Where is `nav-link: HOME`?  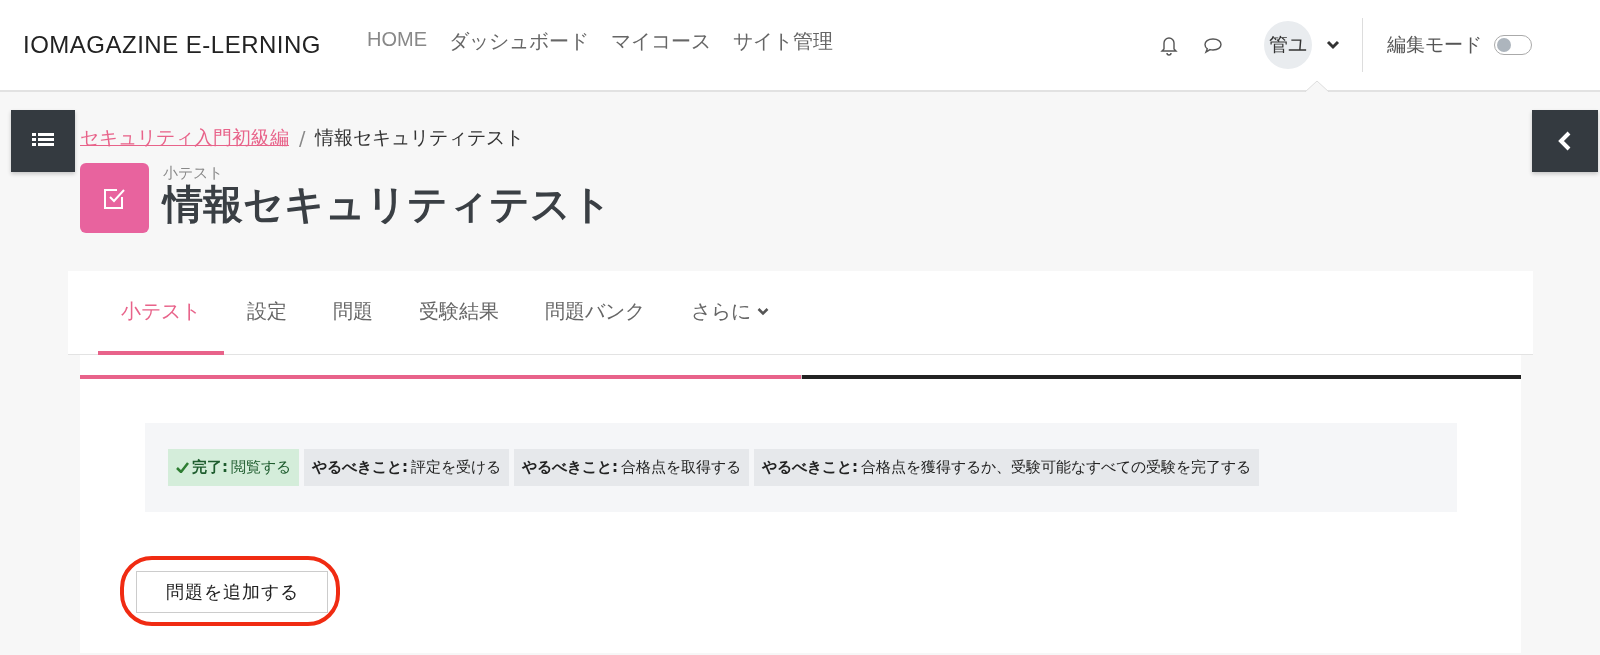 nav-link: HOME is located at coordinates (397, 41).